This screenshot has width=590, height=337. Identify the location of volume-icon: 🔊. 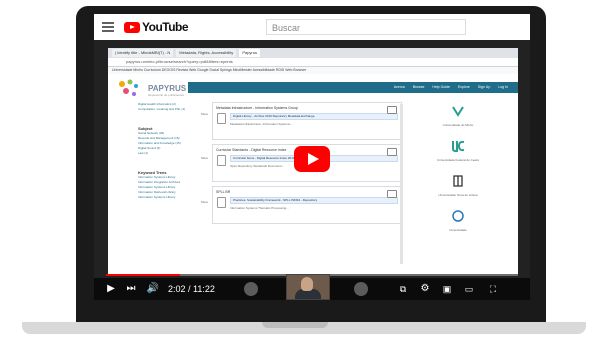
(153, 289).